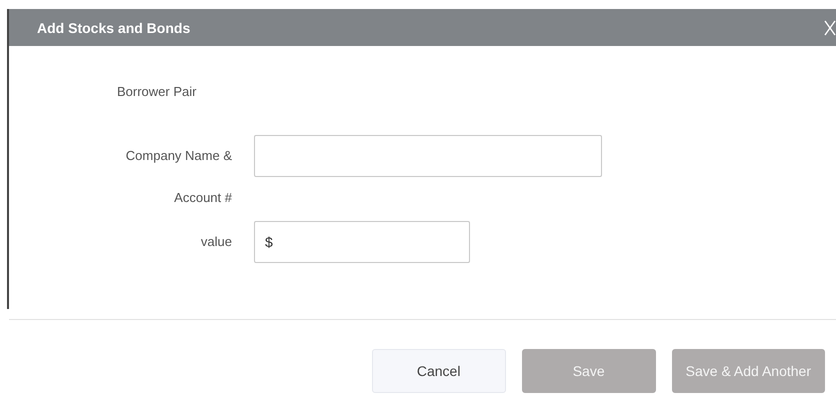 This screenshot has height=415, width=836. Describe the element at coordinates (362, 242) in the screenshot. I see `input-field: $` at that location.